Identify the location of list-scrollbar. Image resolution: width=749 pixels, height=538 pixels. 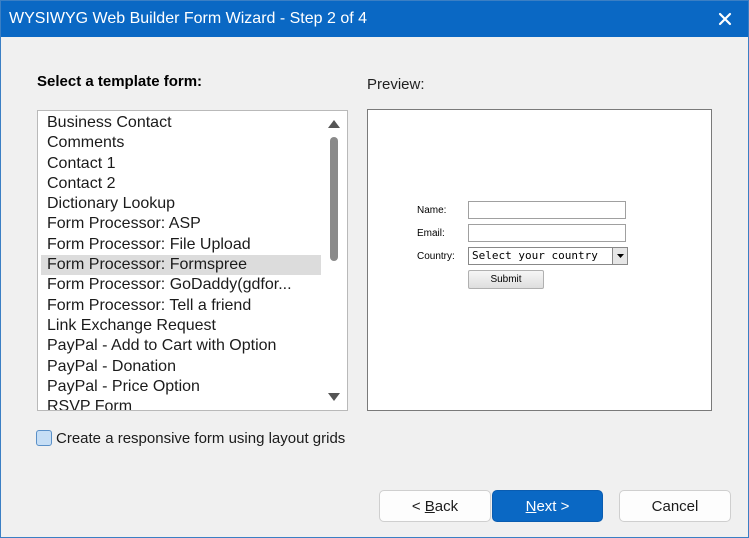
(334, 260).